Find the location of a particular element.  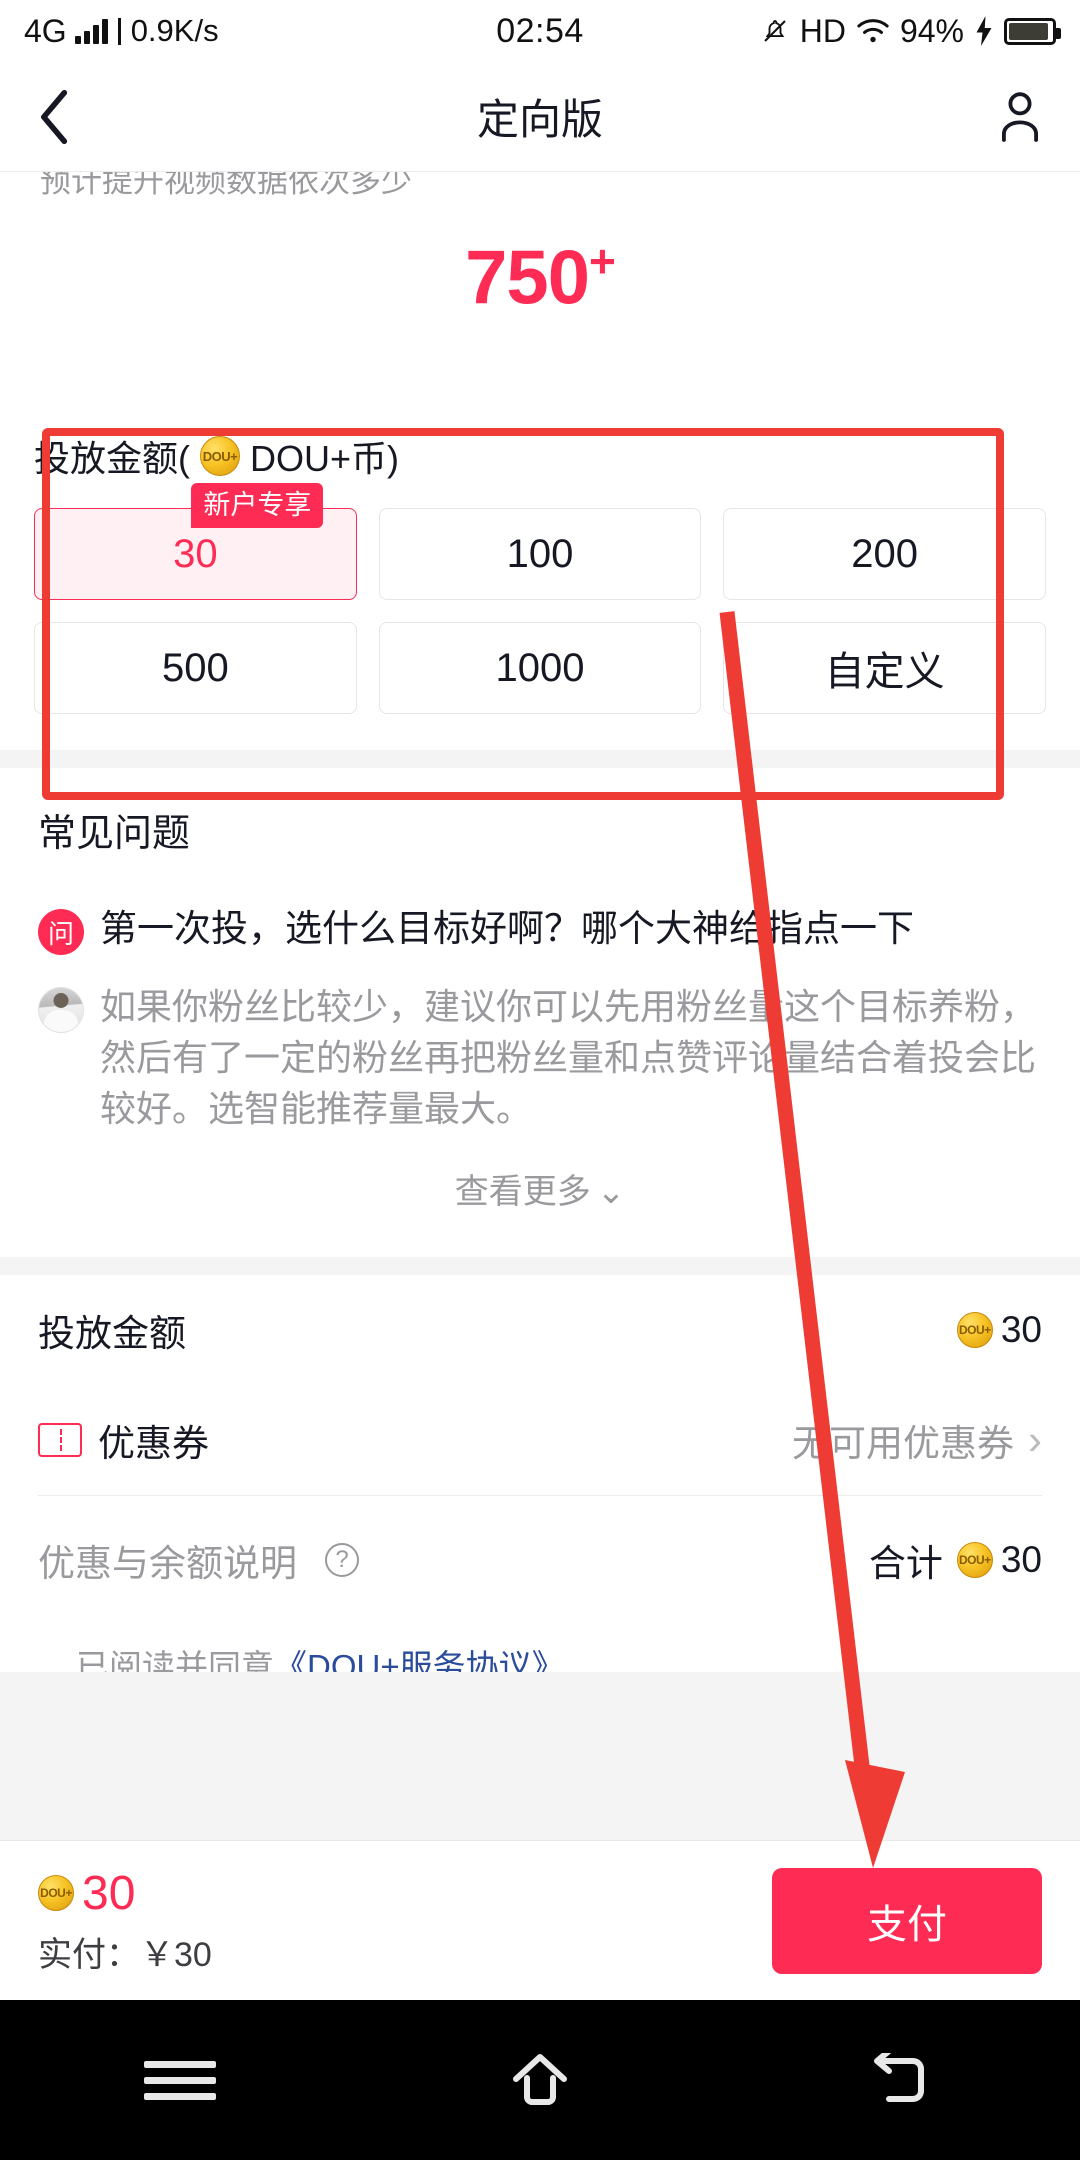

page-title: 定向版 is located at coordinates (539, 119).